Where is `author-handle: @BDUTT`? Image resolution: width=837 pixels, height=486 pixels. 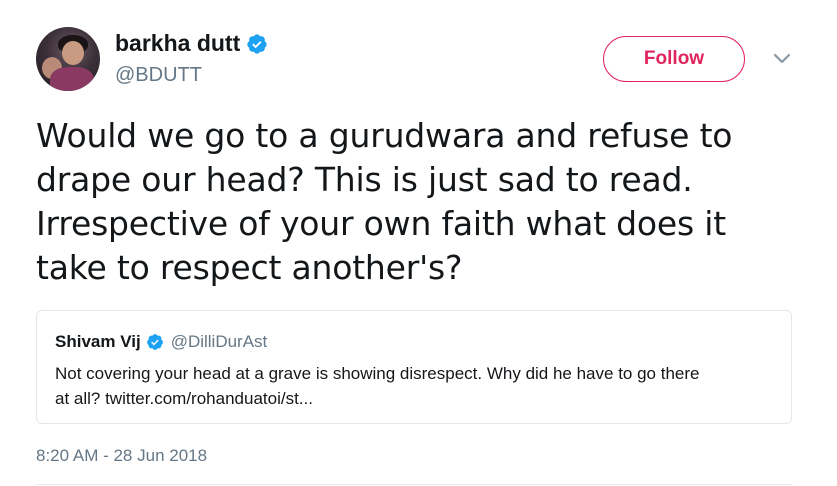 author-handle: @BDUTT is located at coordinates (158, 75).